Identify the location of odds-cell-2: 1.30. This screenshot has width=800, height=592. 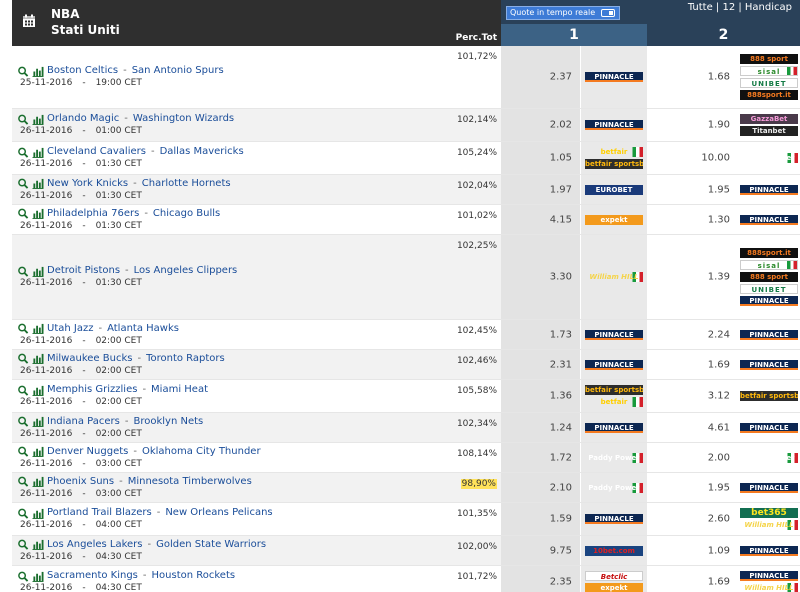
(692, 219).